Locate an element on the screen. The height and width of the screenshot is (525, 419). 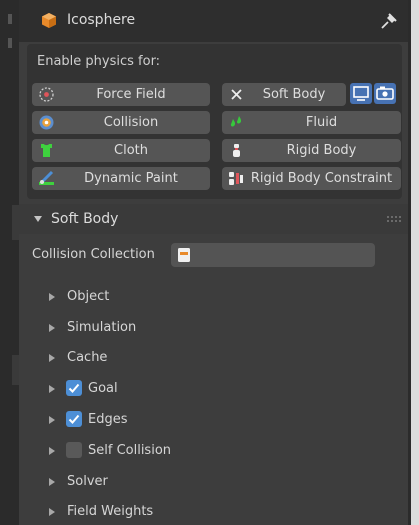
dynamic-paint-button: Dynamic Paint is located at coordinates (121, 178).